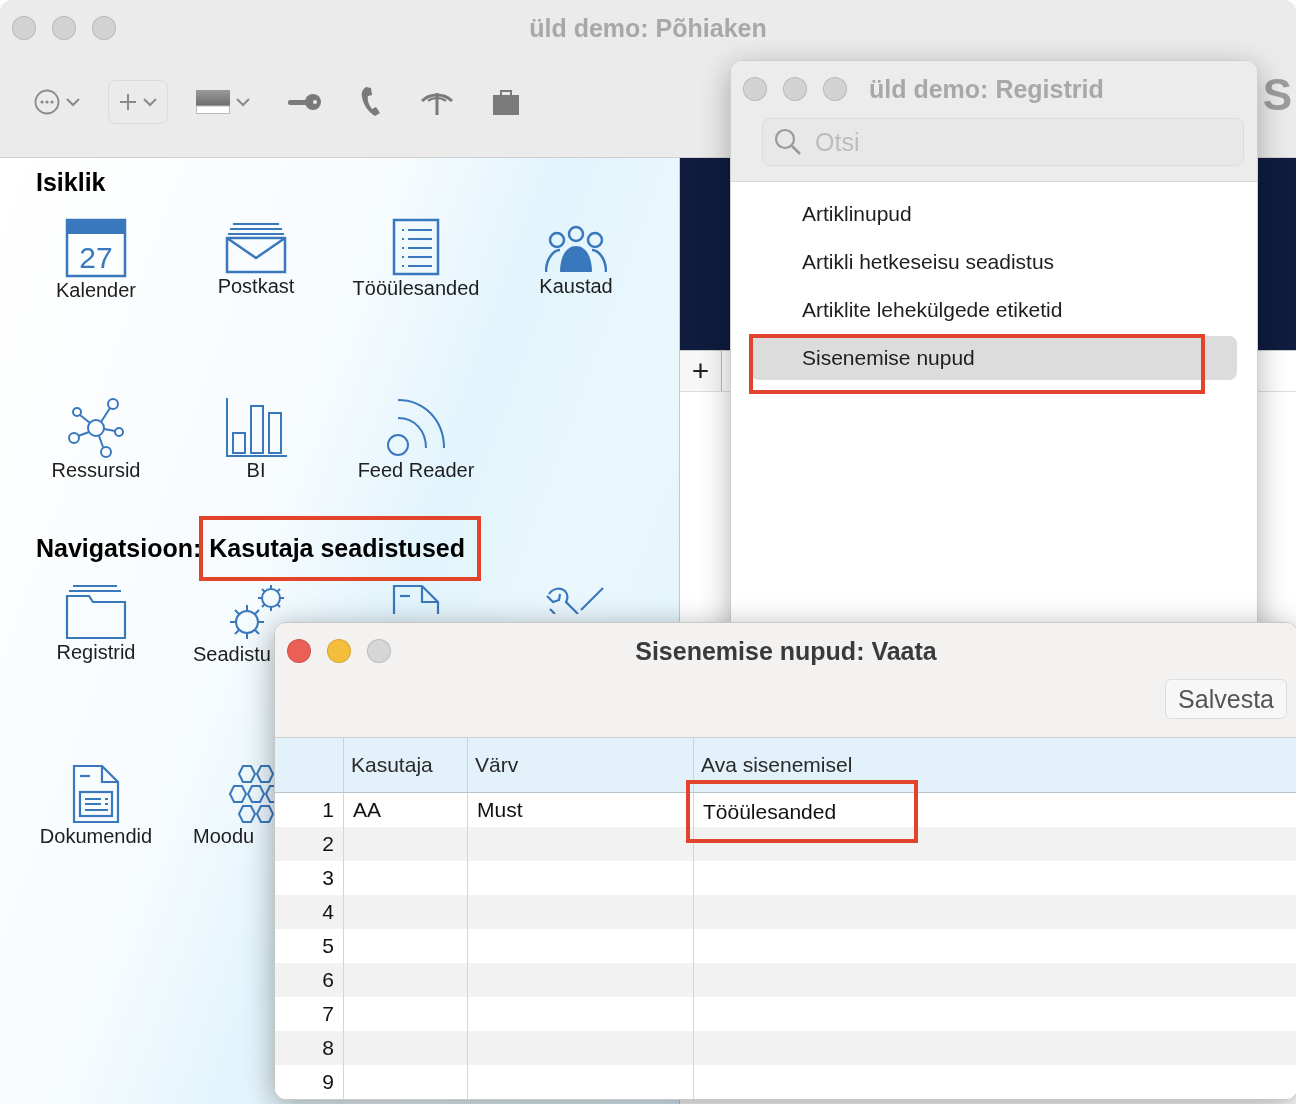  I want to click on save-button: Salvesta, so click(1226, 699).